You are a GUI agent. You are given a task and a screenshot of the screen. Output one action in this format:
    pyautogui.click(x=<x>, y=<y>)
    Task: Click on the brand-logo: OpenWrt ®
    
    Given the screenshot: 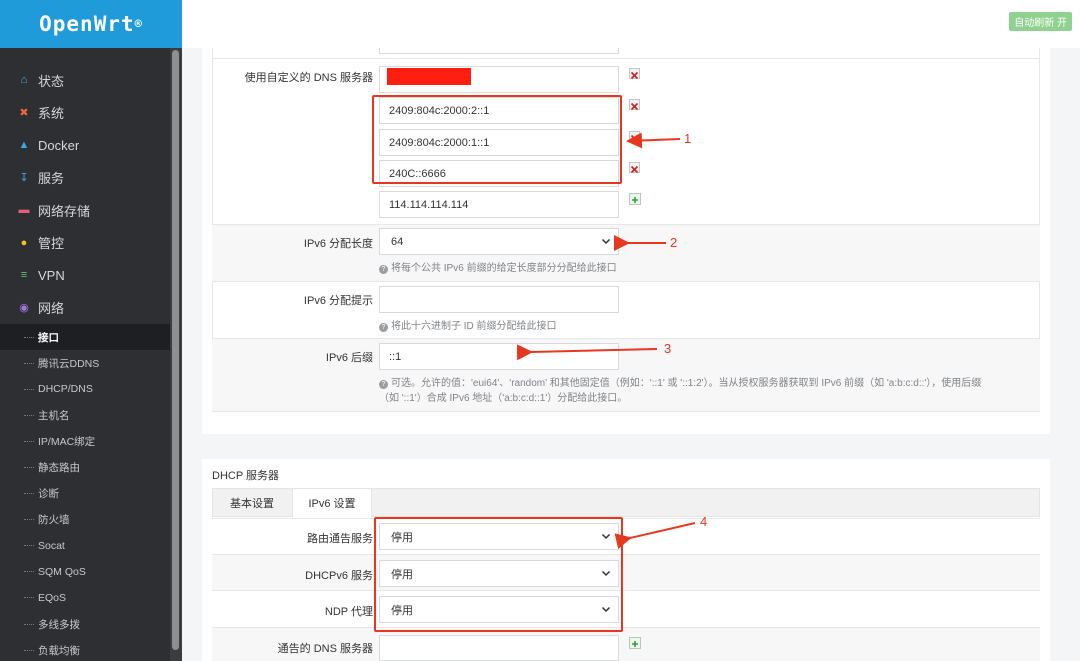 What is the action you would take?
    pyautogui.click(x=91, y=24)
    